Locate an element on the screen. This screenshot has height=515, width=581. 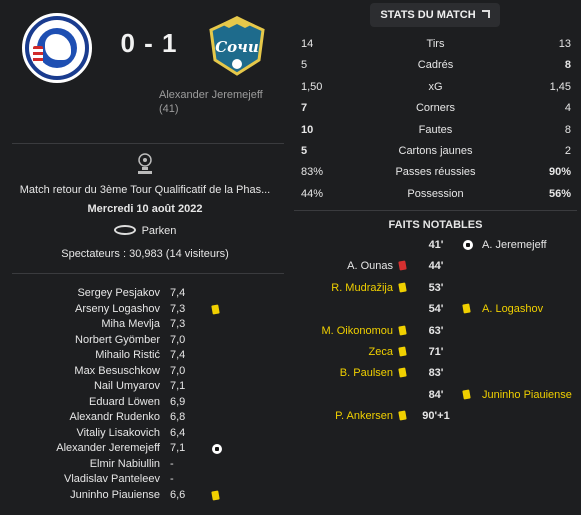
stat-row: 7 Corners 4 is located at coordinates (435, 109).